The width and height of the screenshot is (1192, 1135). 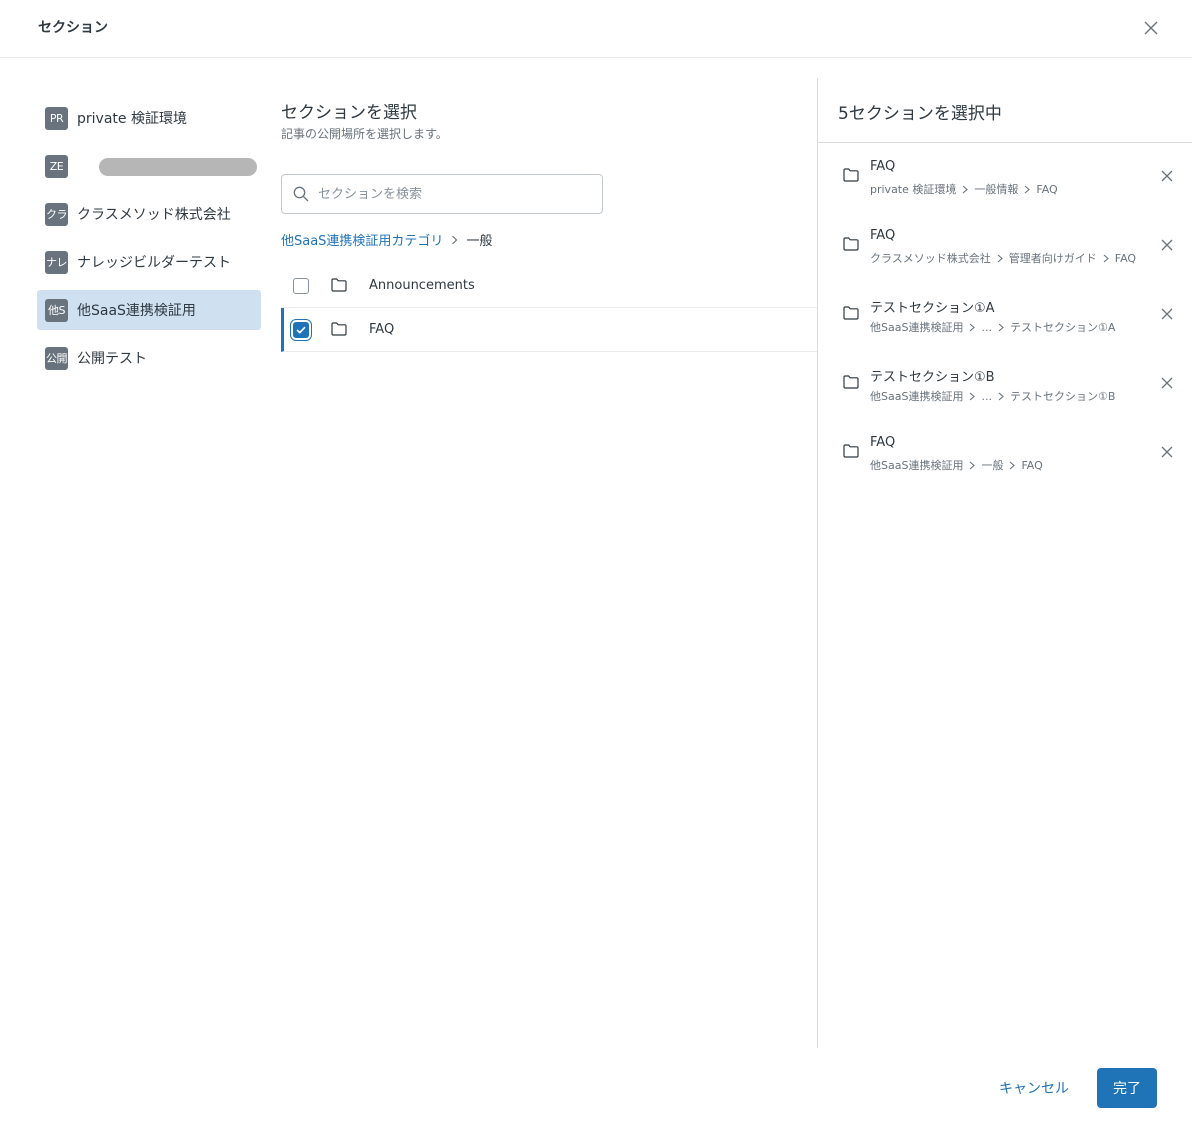 What do you see at coordinates (56, 214) in the screenshot?
I see `brand-badge: クラ` at bounding box center [56, 214].